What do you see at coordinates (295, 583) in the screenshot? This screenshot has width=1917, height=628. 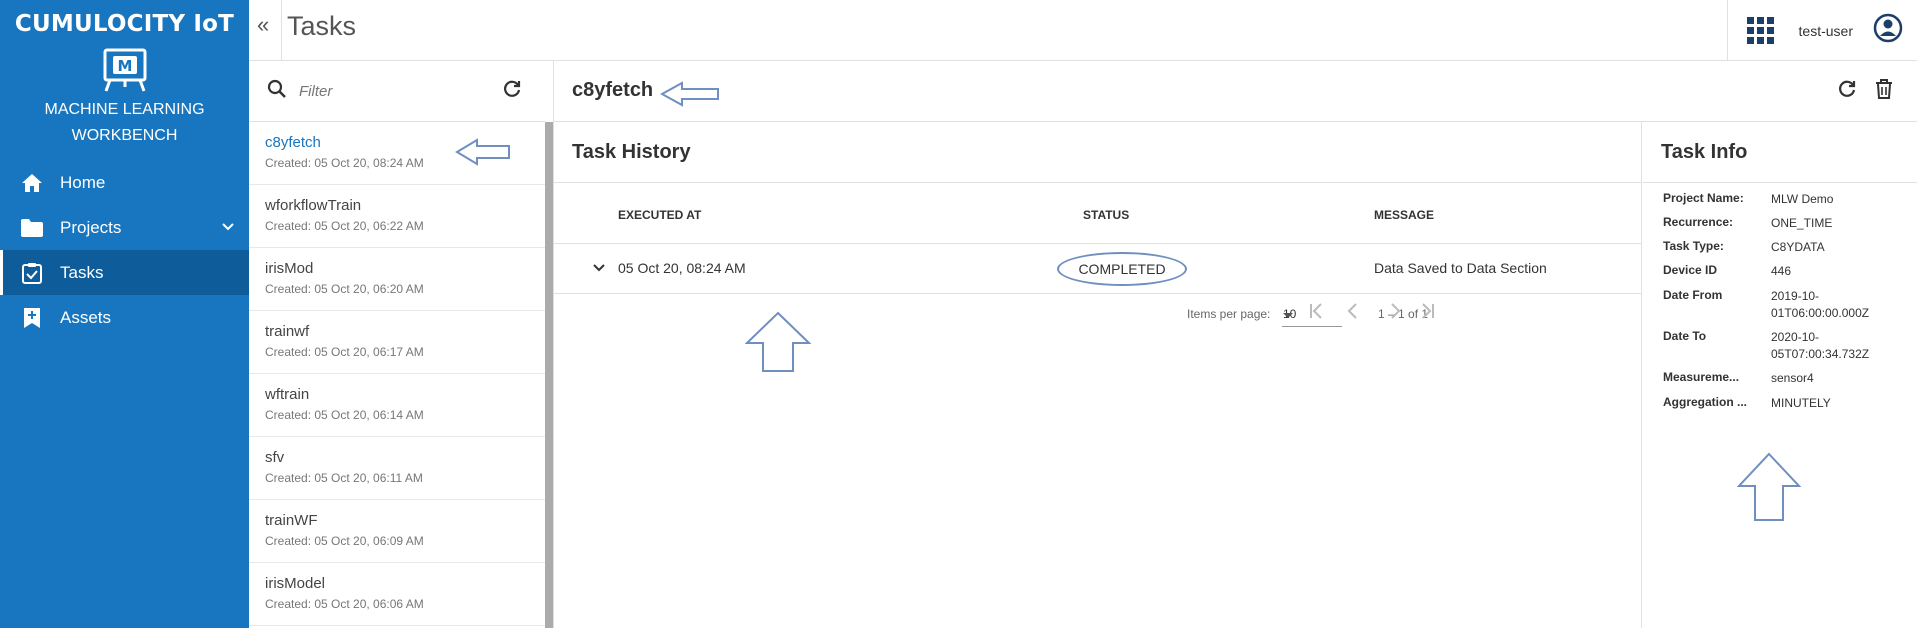 I see `task-name: irisModel` at bounding box center [295, 583].